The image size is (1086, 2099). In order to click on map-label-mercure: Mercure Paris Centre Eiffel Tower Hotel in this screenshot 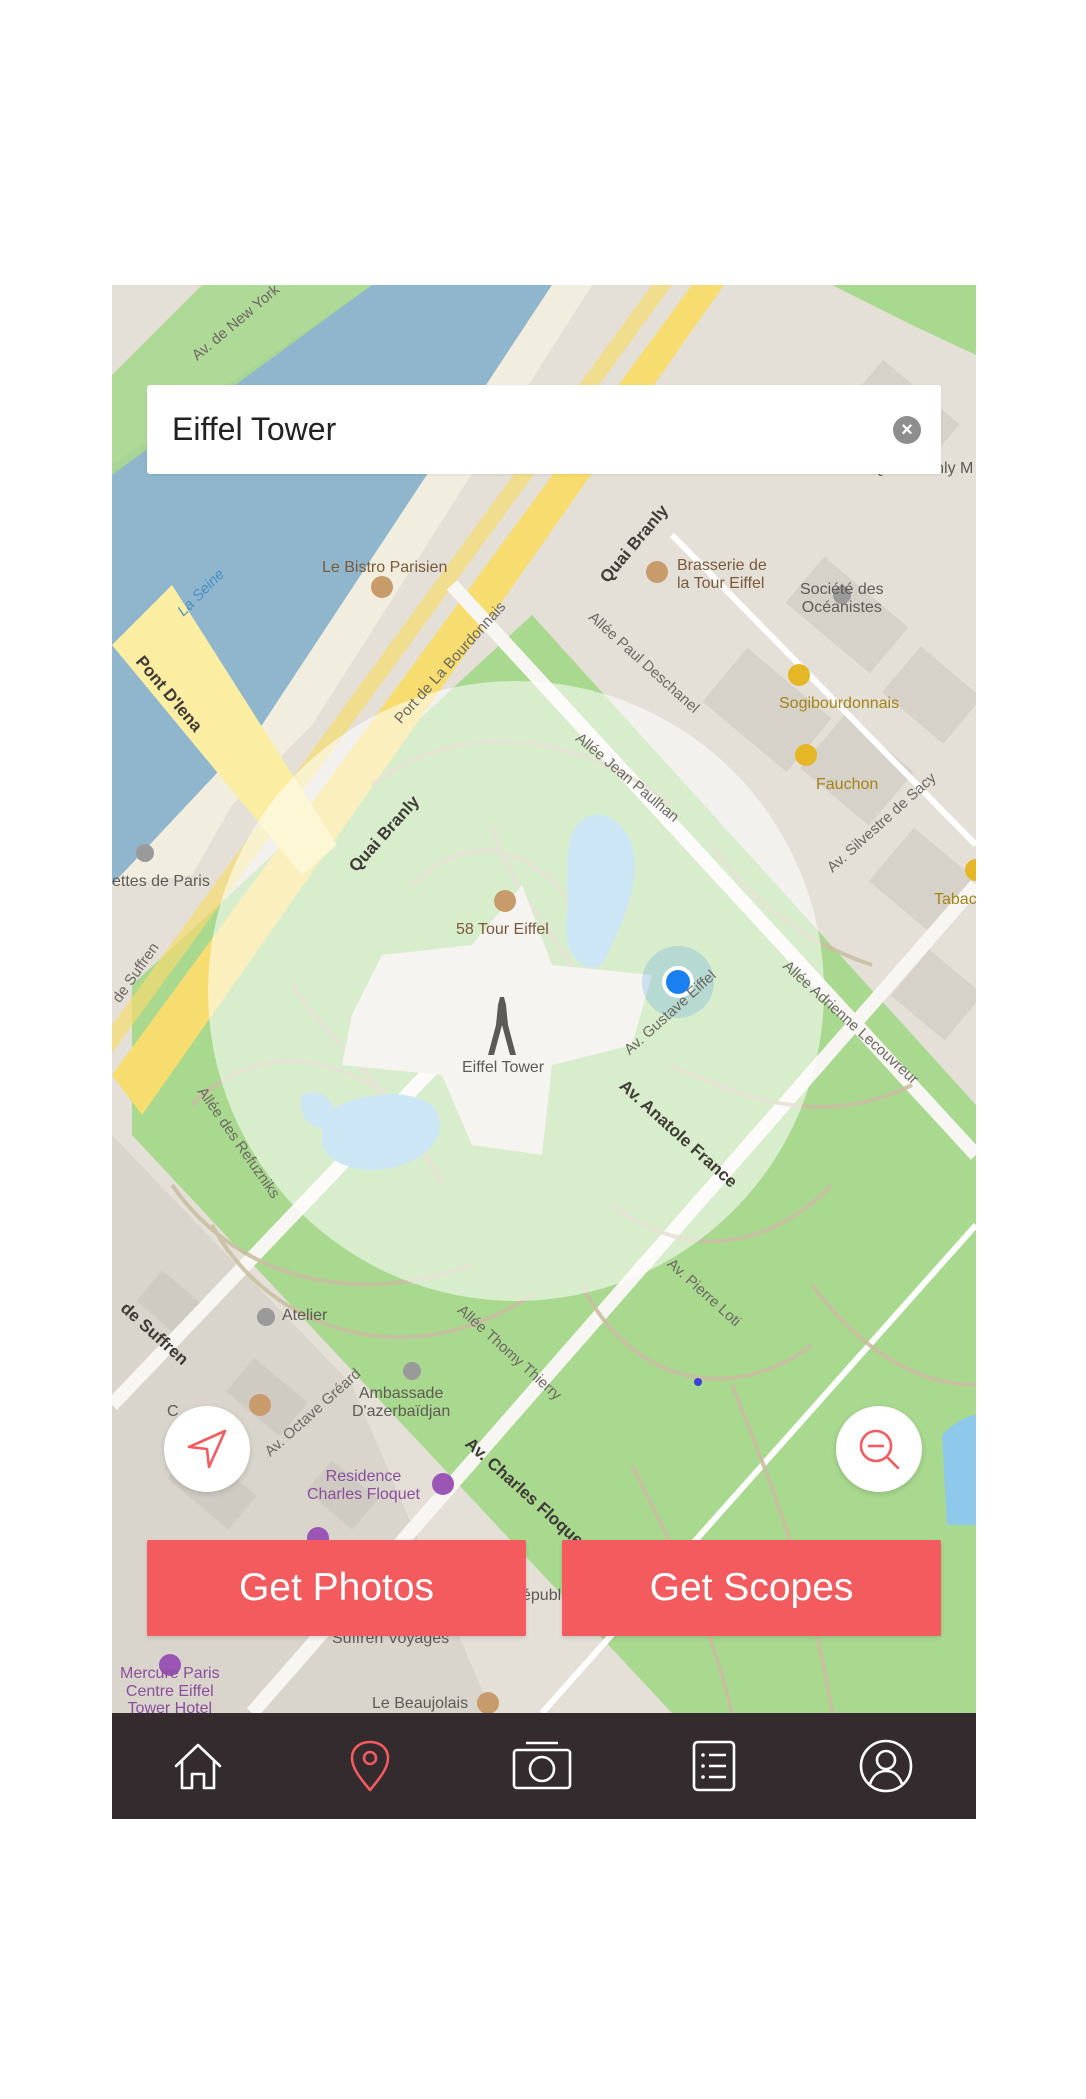, I will do `click(170, 1689)`.